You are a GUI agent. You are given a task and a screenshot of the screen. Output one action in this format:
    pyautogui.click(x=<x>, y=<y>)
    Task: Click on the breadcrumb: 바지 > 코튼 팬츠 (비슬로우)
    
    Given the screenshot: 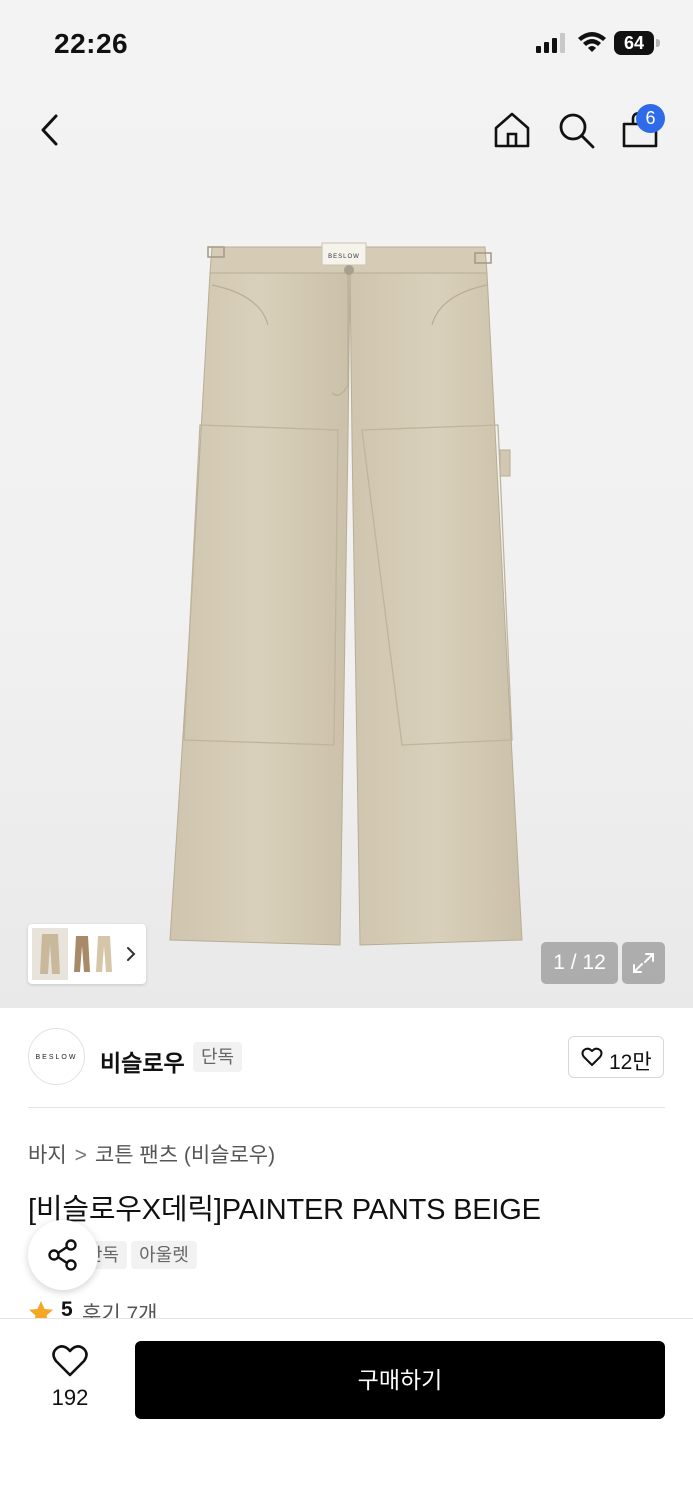 What is the action you would take?
    pyautogui.click(x=151, y=1154)
    